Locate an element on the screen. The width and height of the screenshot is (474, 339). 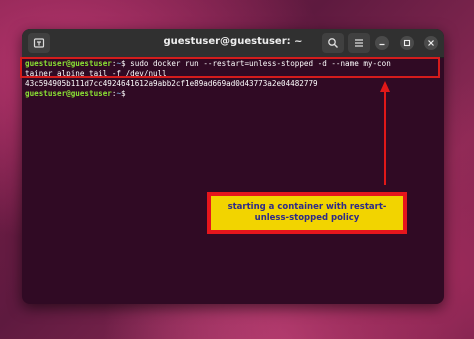
command-highlight-box is located at coordinates (230, 67).